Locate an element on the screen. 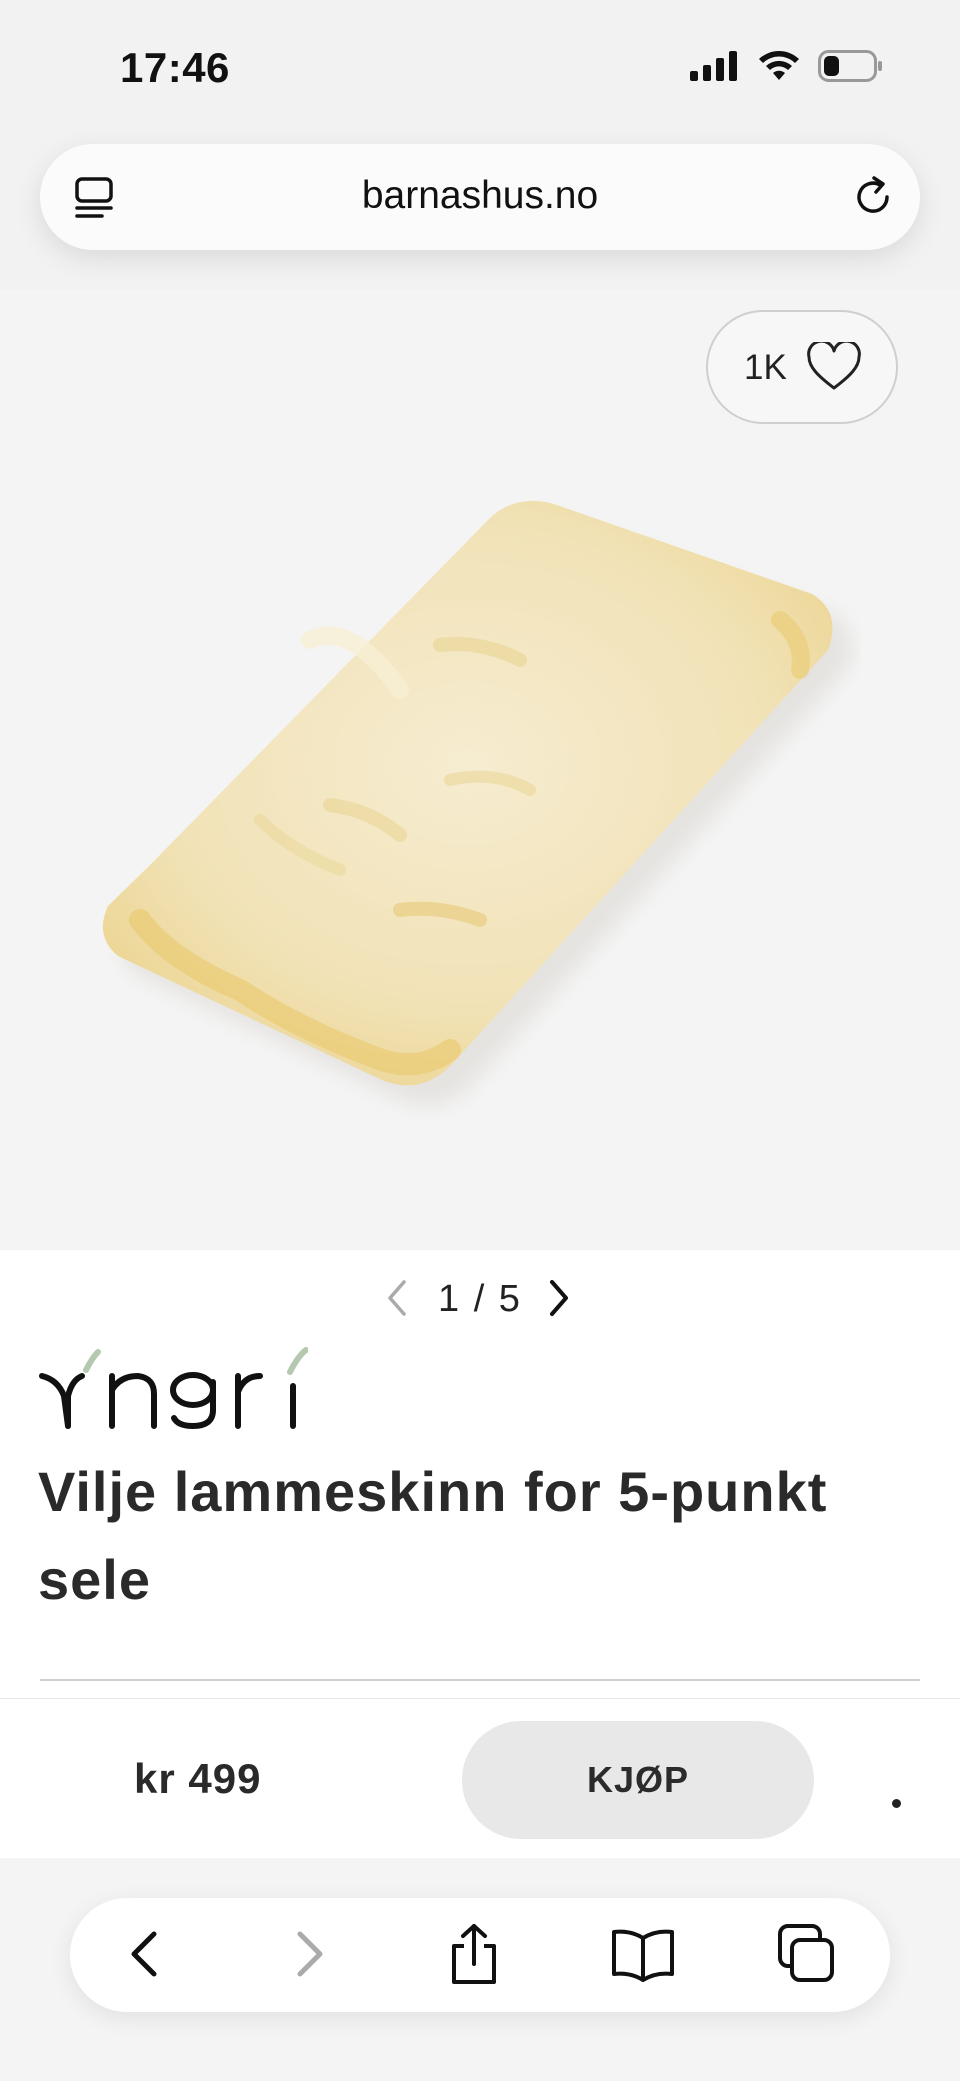 The image size is (960, 2081). status-time: 17:46 is located at coordinates (175, 67).